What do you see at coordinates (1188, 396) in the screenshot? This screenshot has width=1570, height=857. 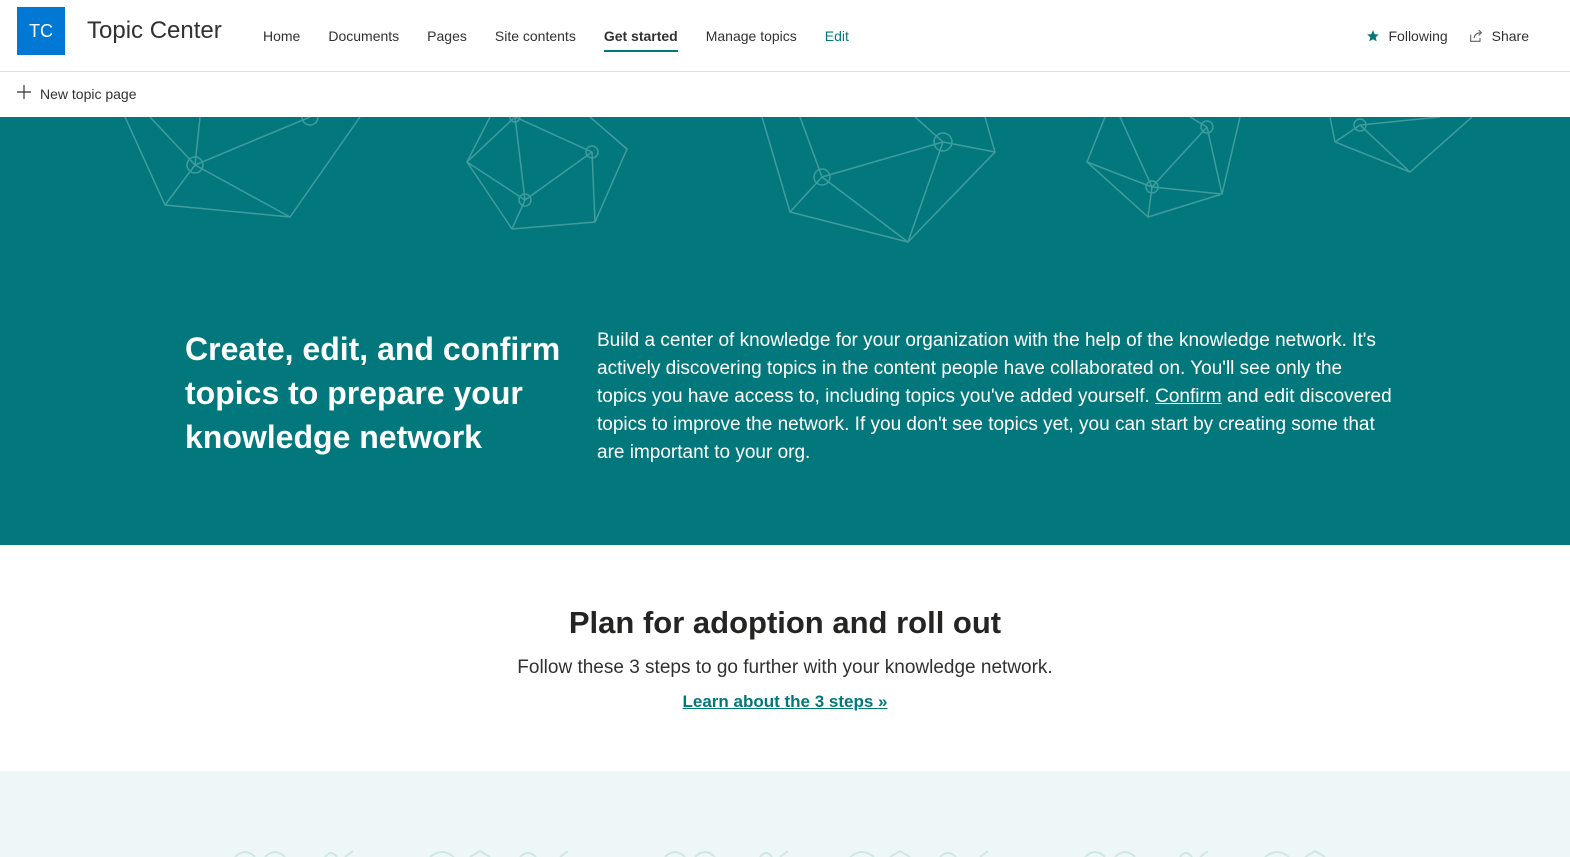 I see `confirm-link: Confirm` at bounding box center [1188, 396].